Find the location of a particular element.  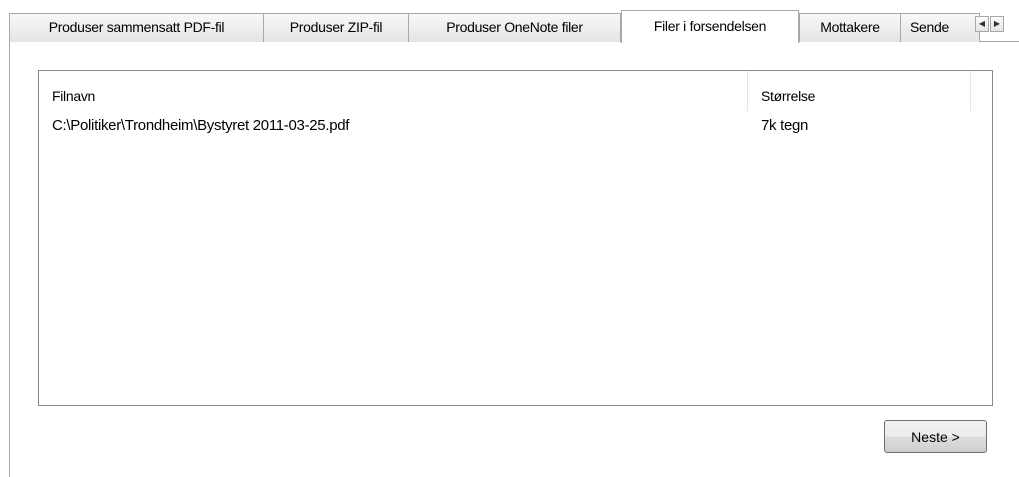

arrow-right-icon: ▶ is located at coordinates (997, 23).